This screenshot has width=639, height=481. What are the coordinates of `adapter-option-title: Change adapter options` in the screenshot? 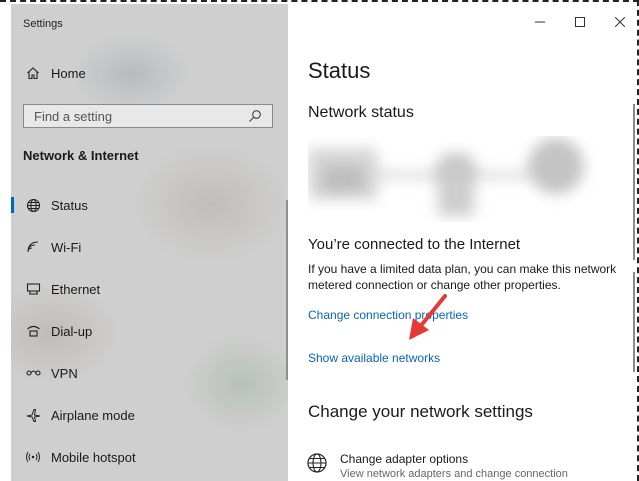 It's located at (404, 459).